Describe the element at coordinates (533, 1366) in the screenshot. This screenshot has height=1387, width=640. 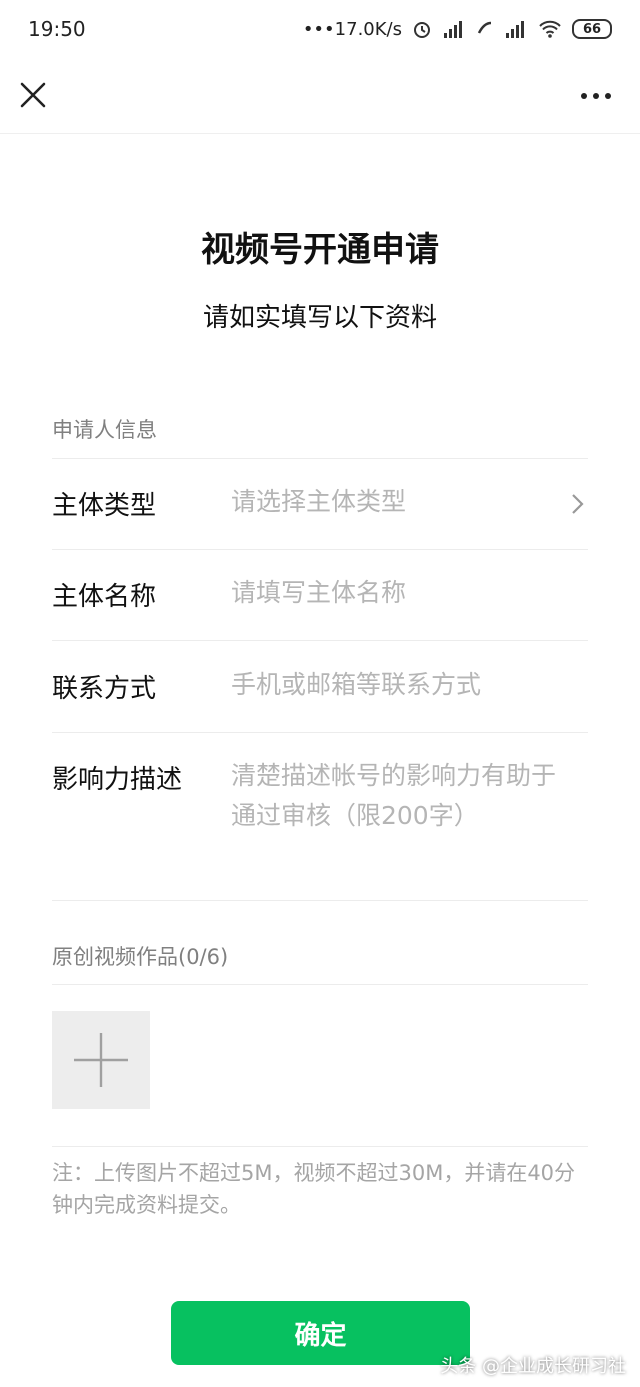
I see `watermark: 头条 @企业成长研习社` at that location.